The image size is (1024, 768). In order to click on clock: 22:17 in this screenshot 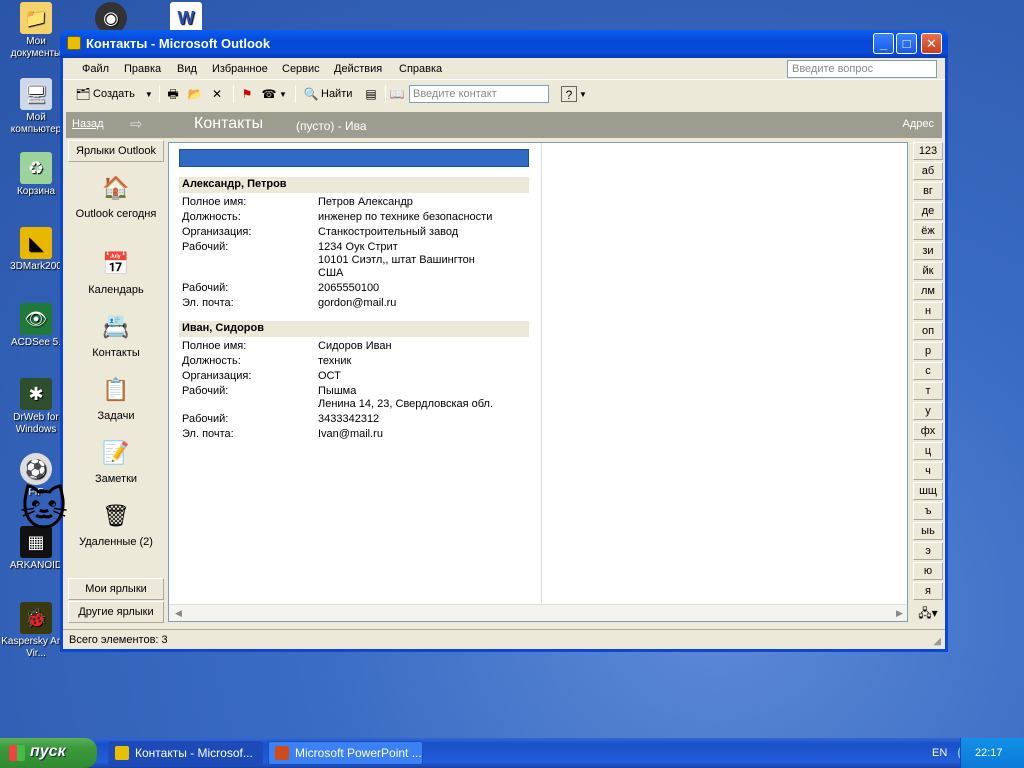, I will do `click(989, 753)`.